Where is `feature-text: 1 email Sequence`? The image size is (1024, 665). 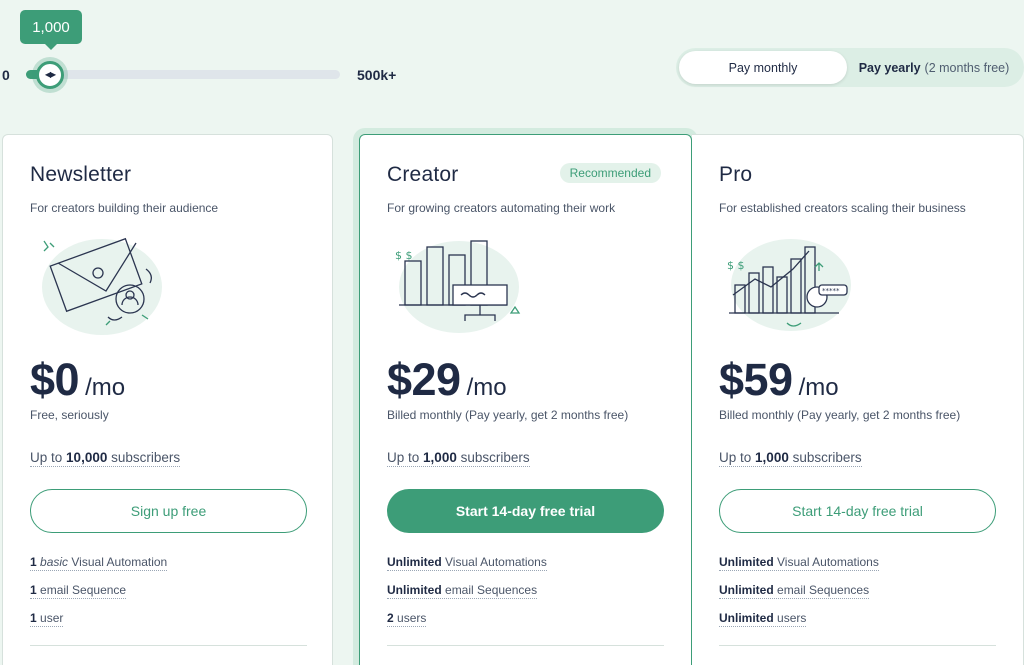 feature-text: 1 email Sequence is located at coordinates (78, 591).